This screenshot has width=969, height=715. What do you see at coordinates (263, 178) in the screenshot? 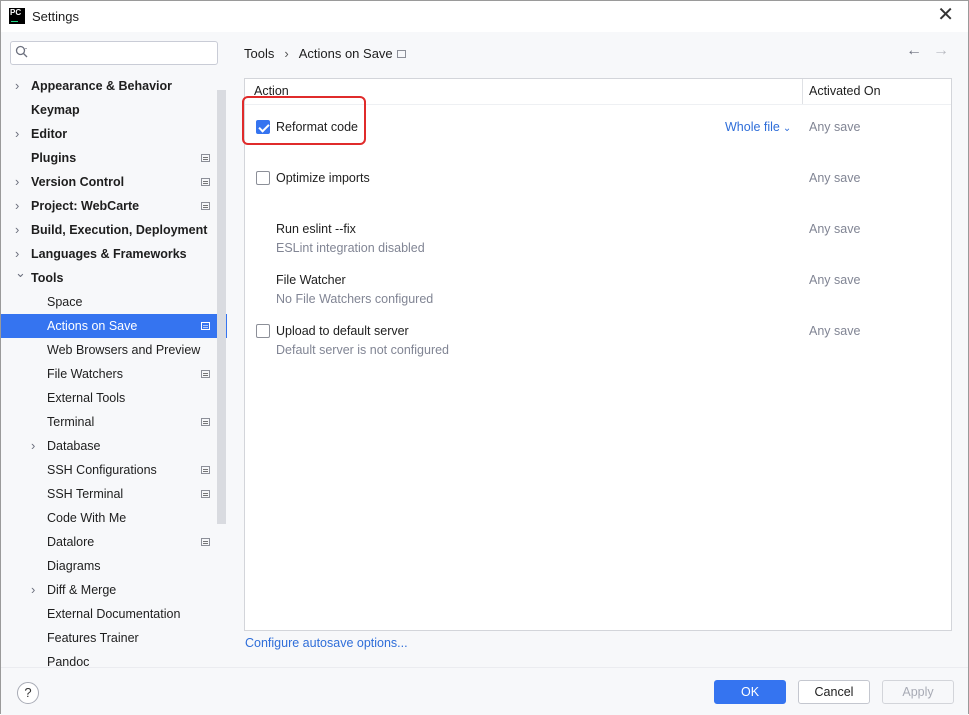
I see `optimize-imports-checkbox` at bounding box center [263, 178].